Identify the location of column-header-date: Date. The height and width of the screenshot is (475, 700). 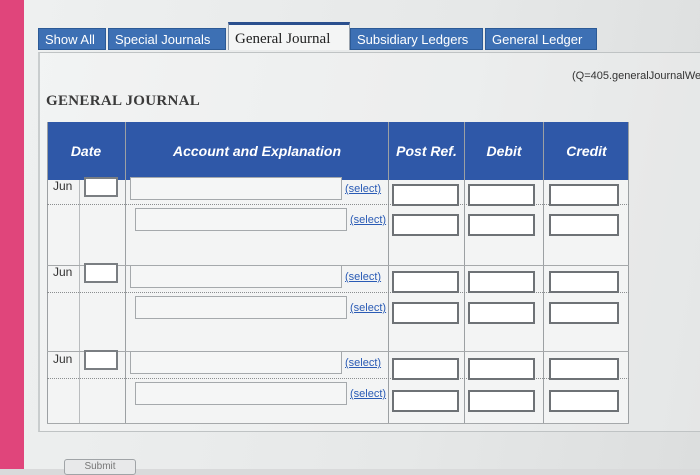
(86, 151).